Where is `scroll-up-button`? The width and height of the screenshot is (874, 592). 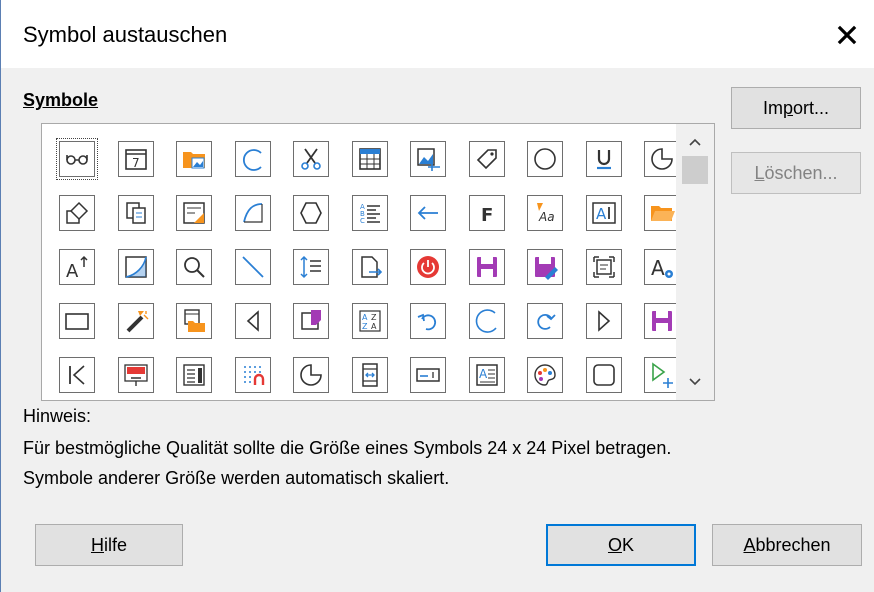 scroll-up-button is located at coordinates (695, 142).